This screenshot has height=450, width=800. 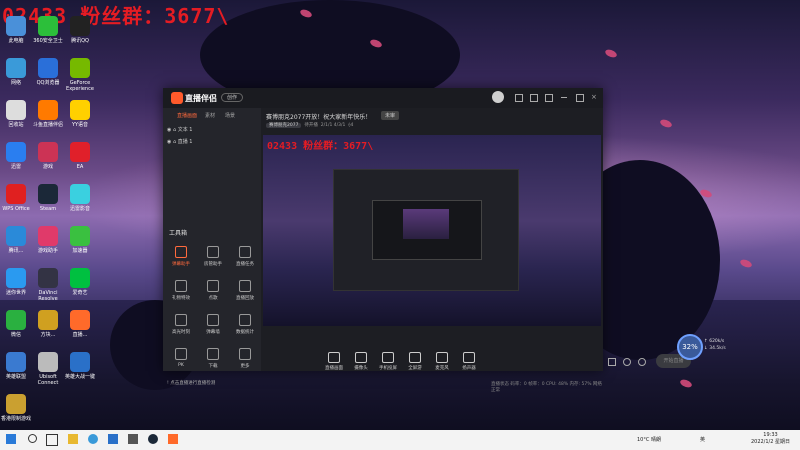 What do you see at coordinates (232, 97) in the screenshot?
I see `mode-pill: 创作` at bounding box center [232, 97].